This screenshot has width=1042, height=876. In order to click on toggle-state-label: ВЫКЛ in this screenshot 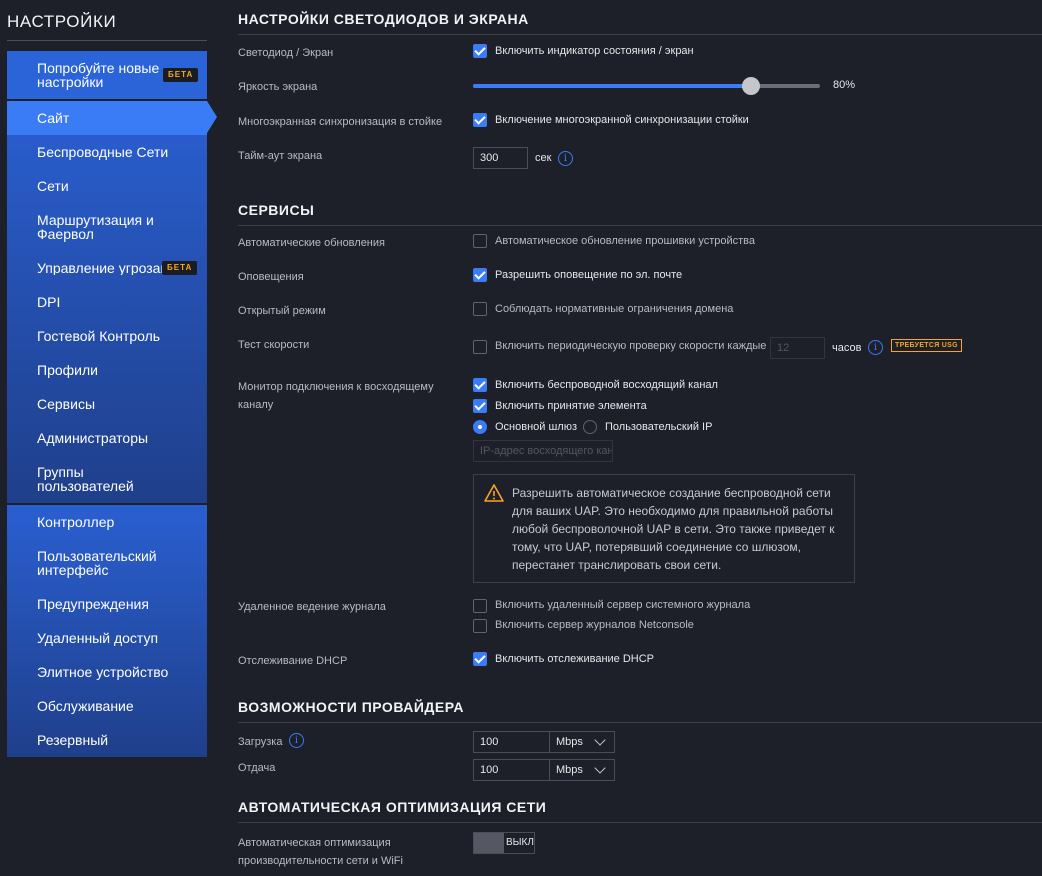, I will do `click(520, 842)`.